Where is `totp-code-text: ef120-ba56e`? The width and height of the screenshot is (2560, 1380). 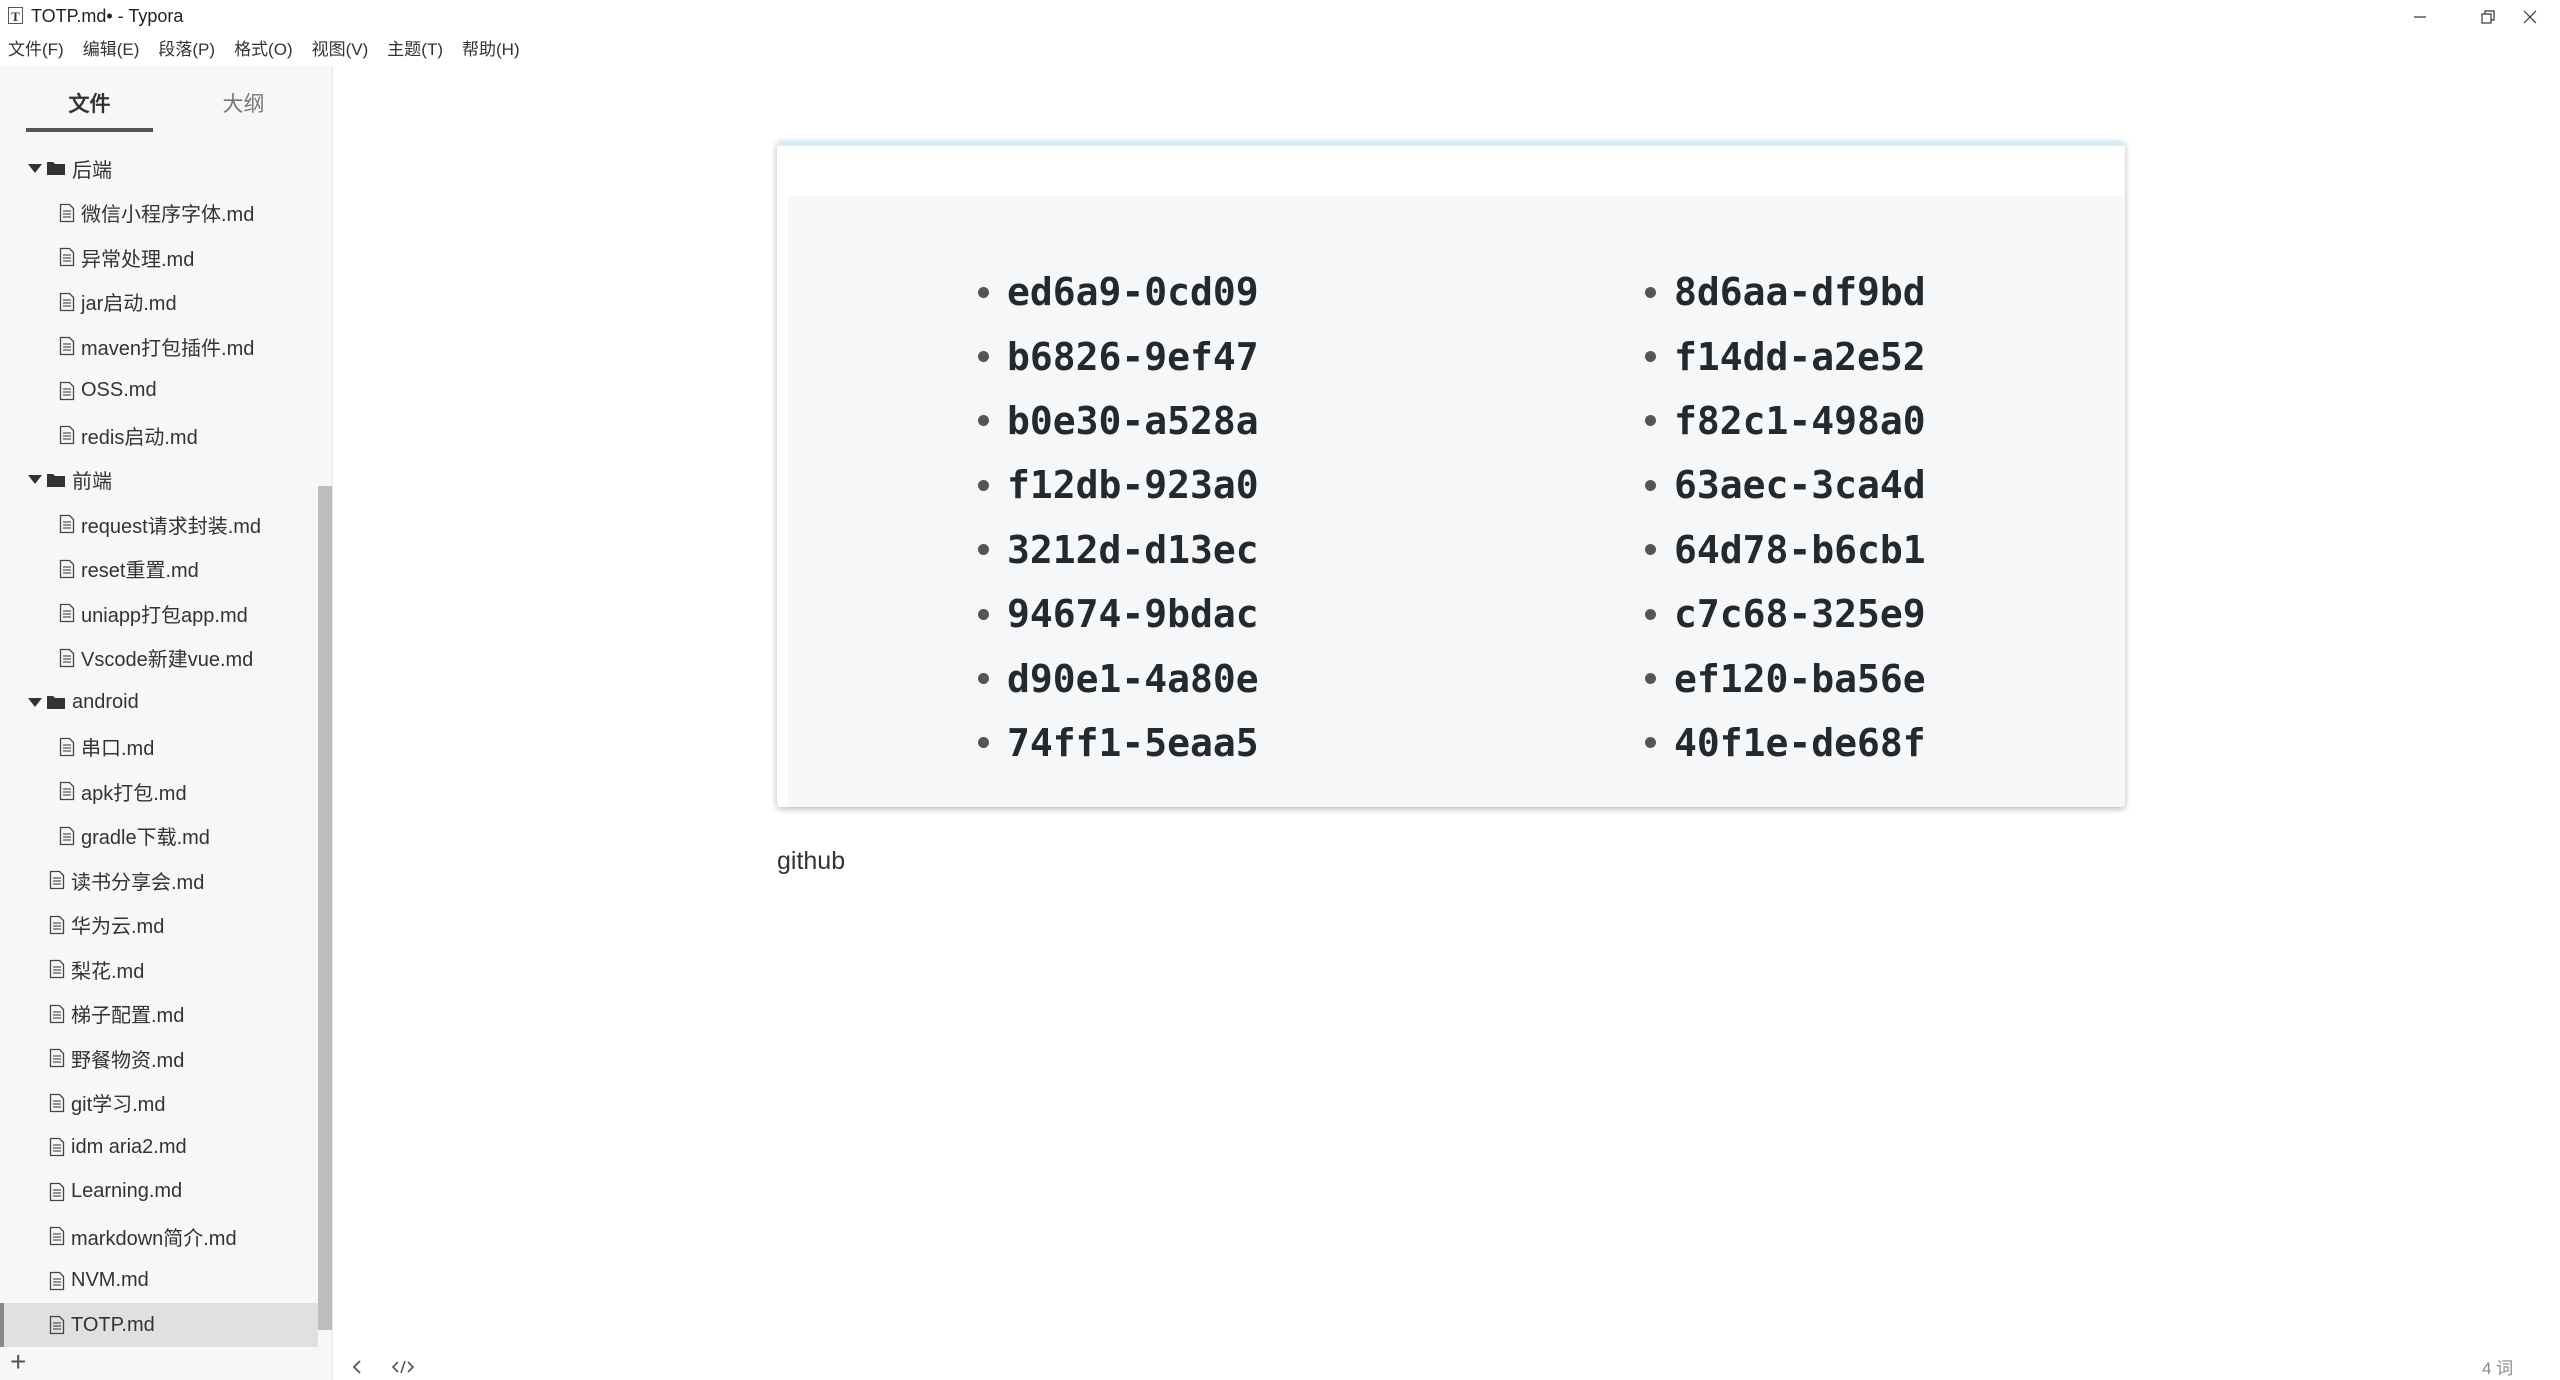 totp-code-text: ef120-ba56e is located at coordinates (1800, 678).